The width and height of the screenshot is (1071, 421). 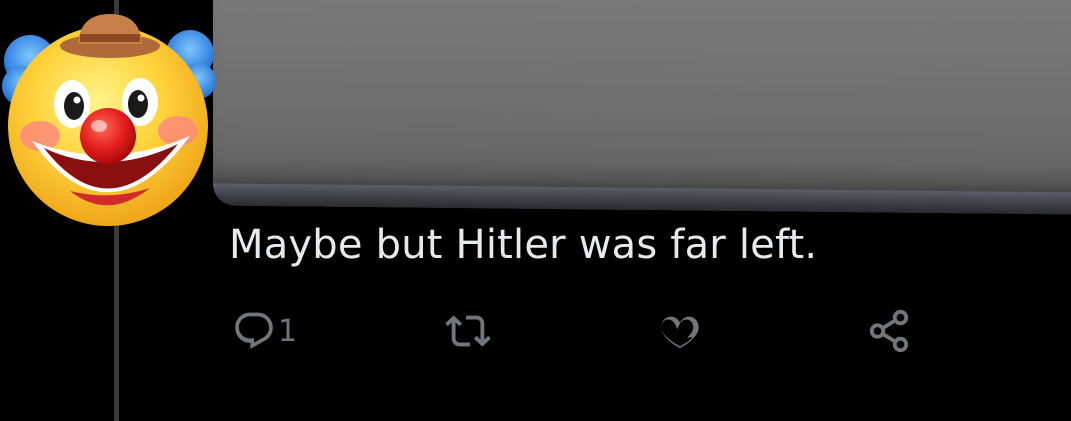 I want to click on share-icon, so click(x=889, y=331).